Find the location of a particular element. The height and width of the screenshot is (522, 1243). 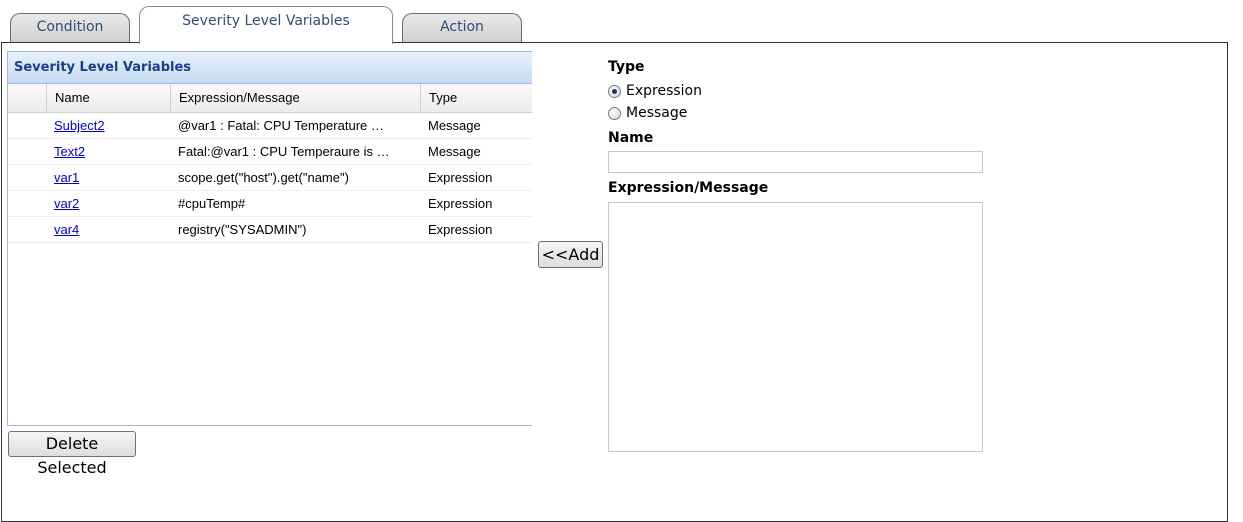

radio-message-label: Message is located at coordinates (657, 113).